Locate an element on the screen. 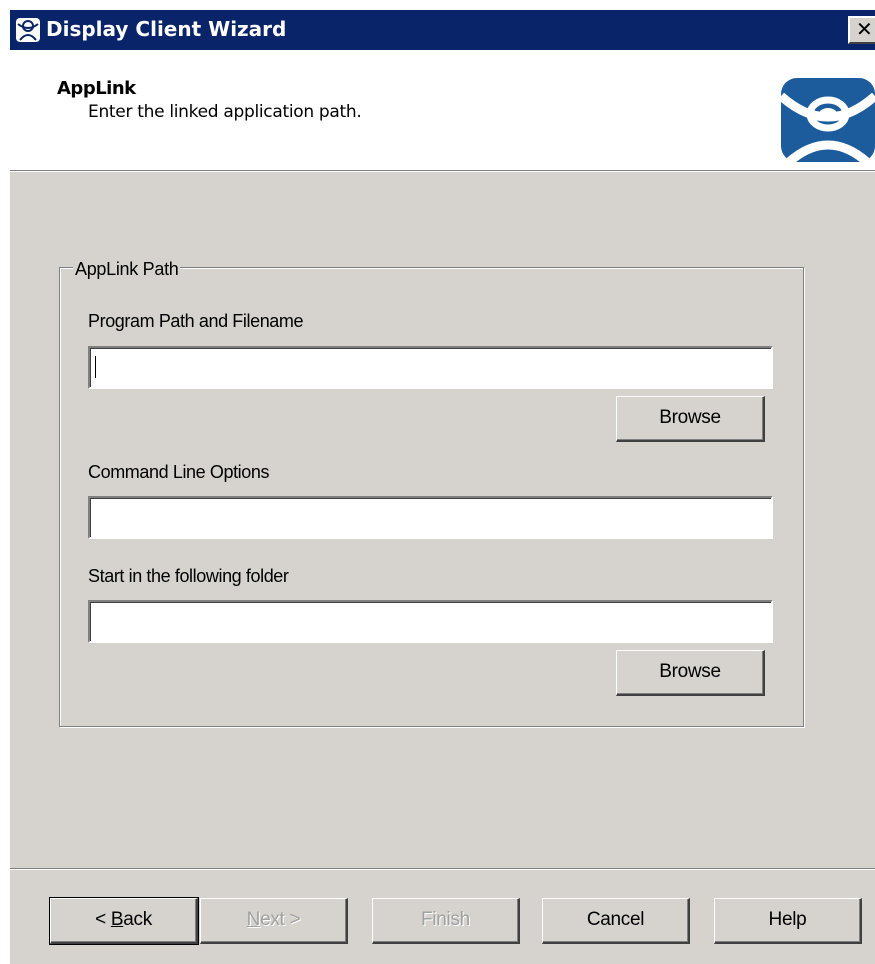 Image resolution: width=875 pixels, height=964 pixels. finish-button: Finish is located at coordinates (446, 921).